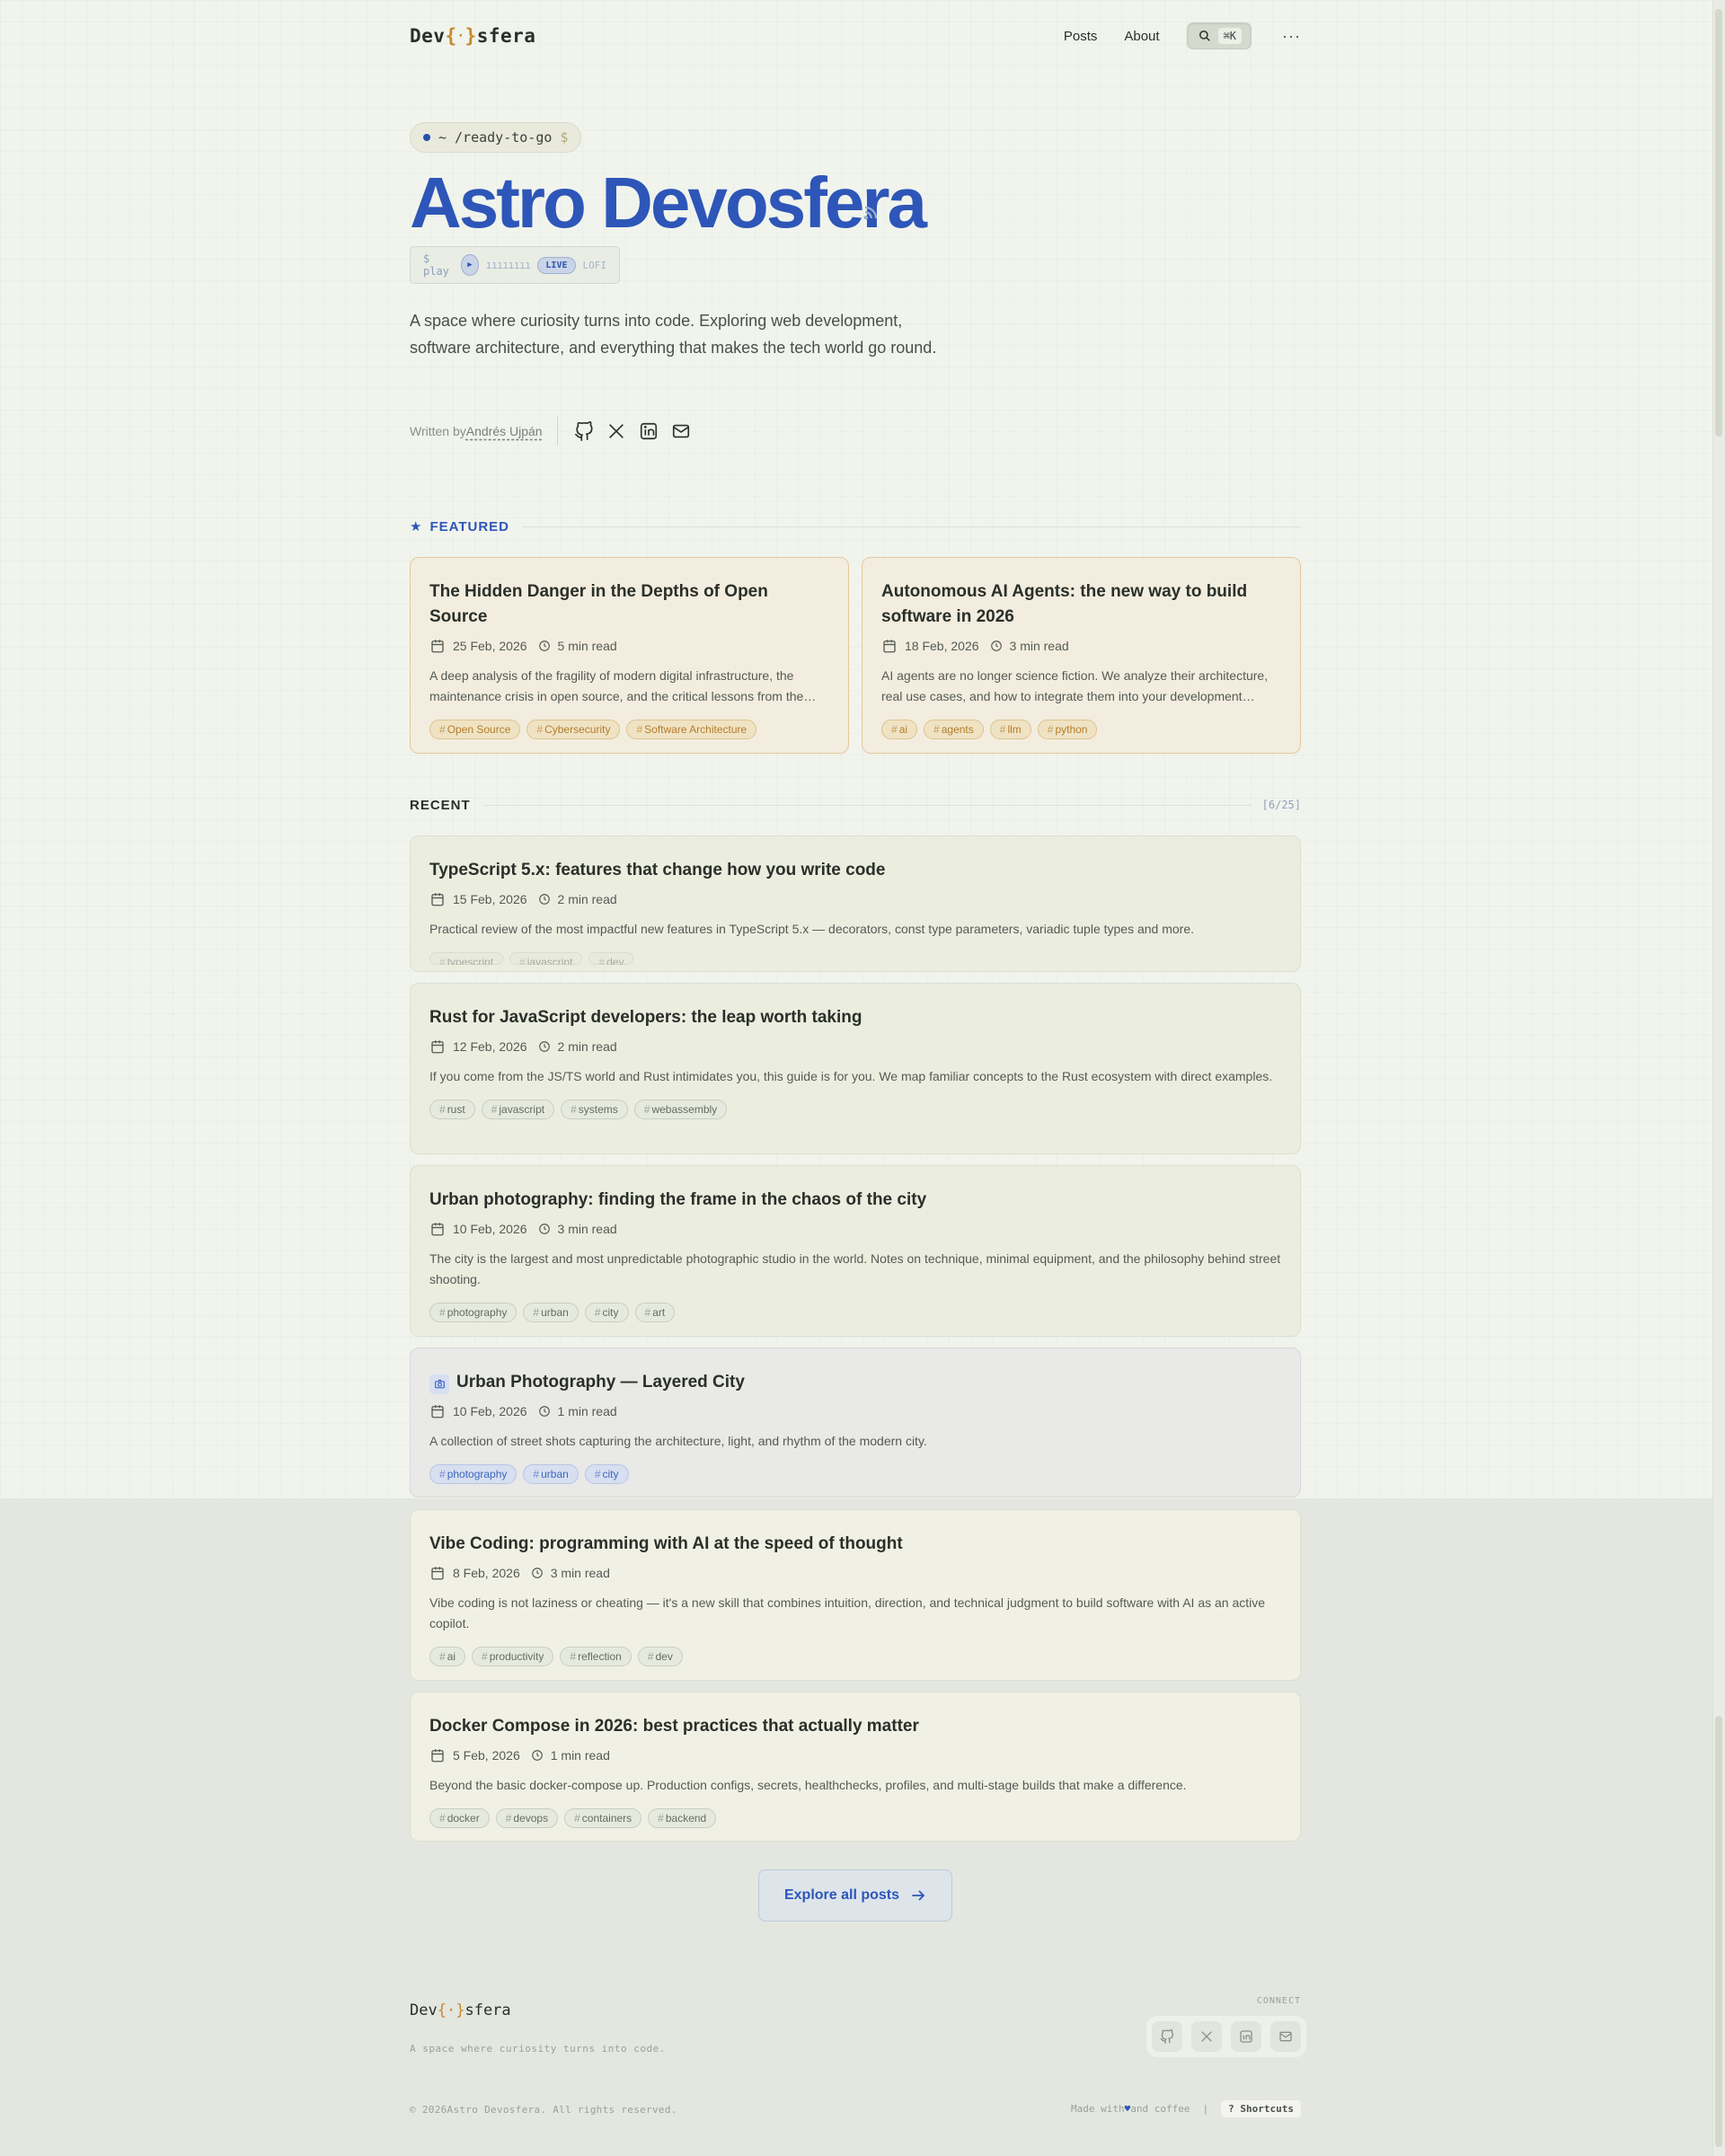 Image resolution: width=1725 pixels, height=2156 pixels. Describe the element at coordinates (424, 2010) in the screenshot. I see `logo-text-prefix: Dev` at that location.